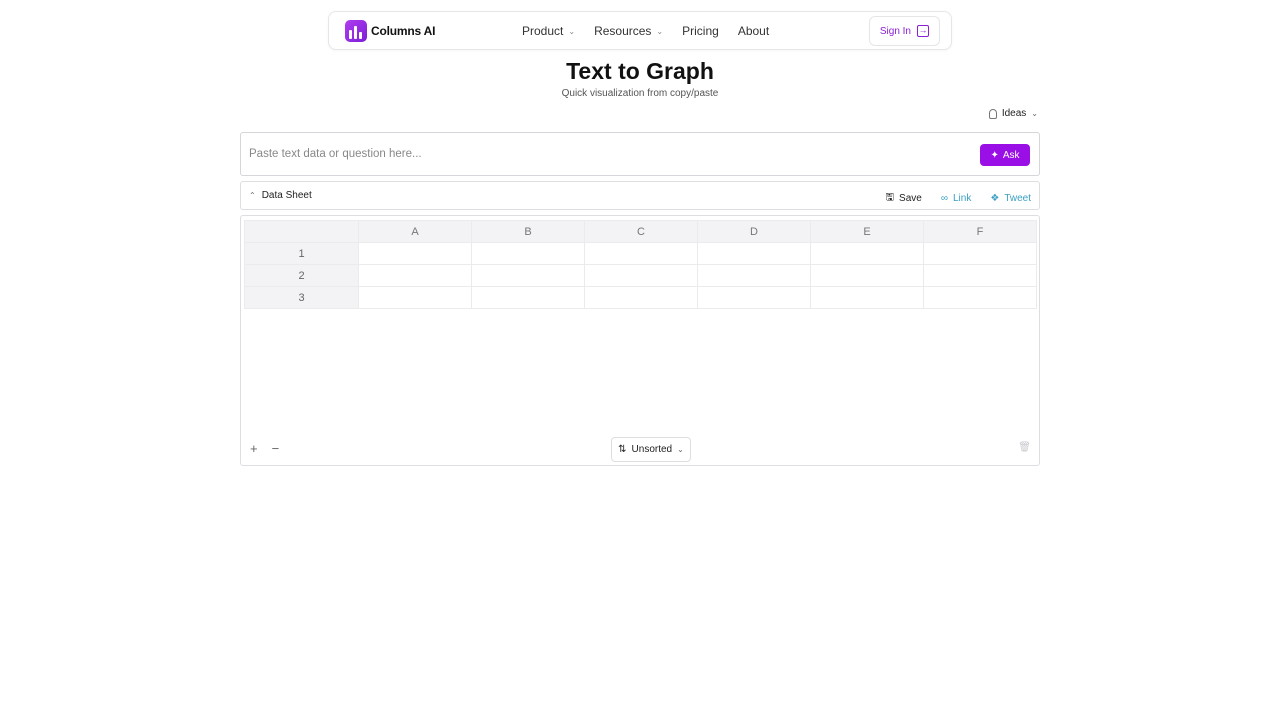  I want to click on row-controls: + −, so click(264, 448).